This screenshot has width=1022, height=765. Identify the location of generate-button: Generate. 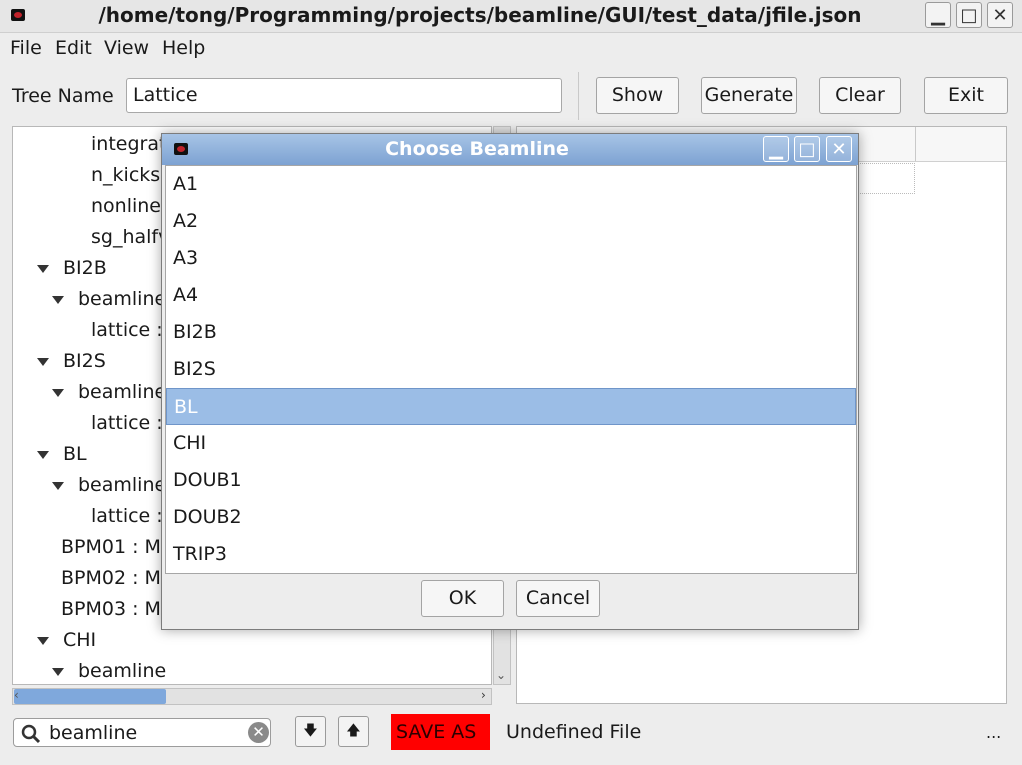
(749, 95).